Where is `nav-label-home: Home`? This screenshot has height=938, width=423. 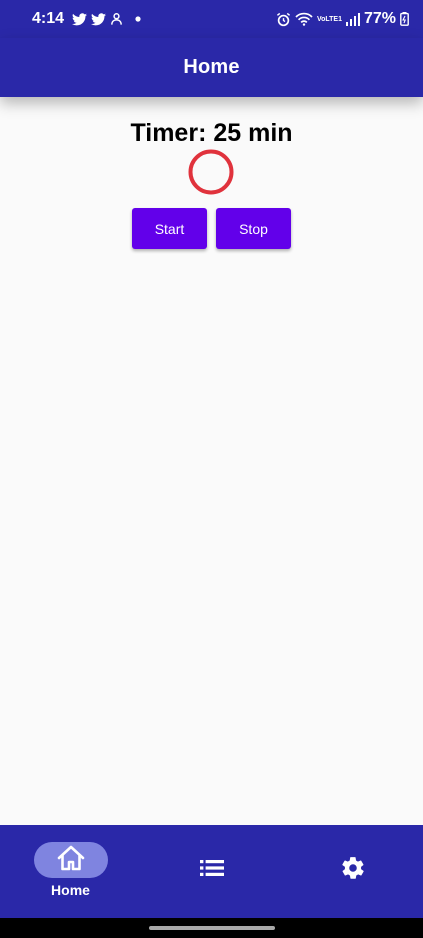 nav-label-home: Home is located at coordinates (70, 890).